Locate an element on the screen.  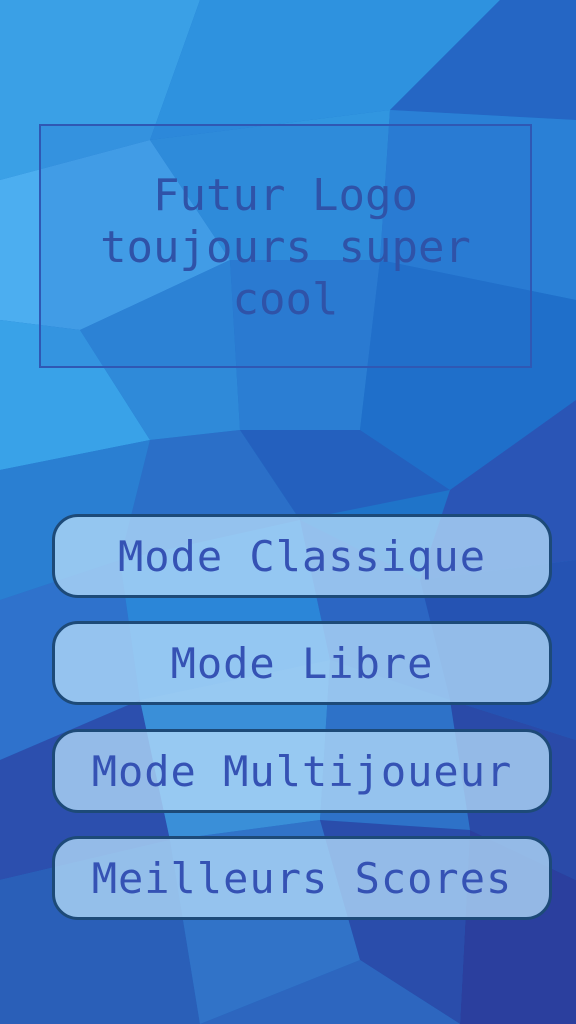
free-mode-button: Mode Libre is located at coordinates (302, 663).